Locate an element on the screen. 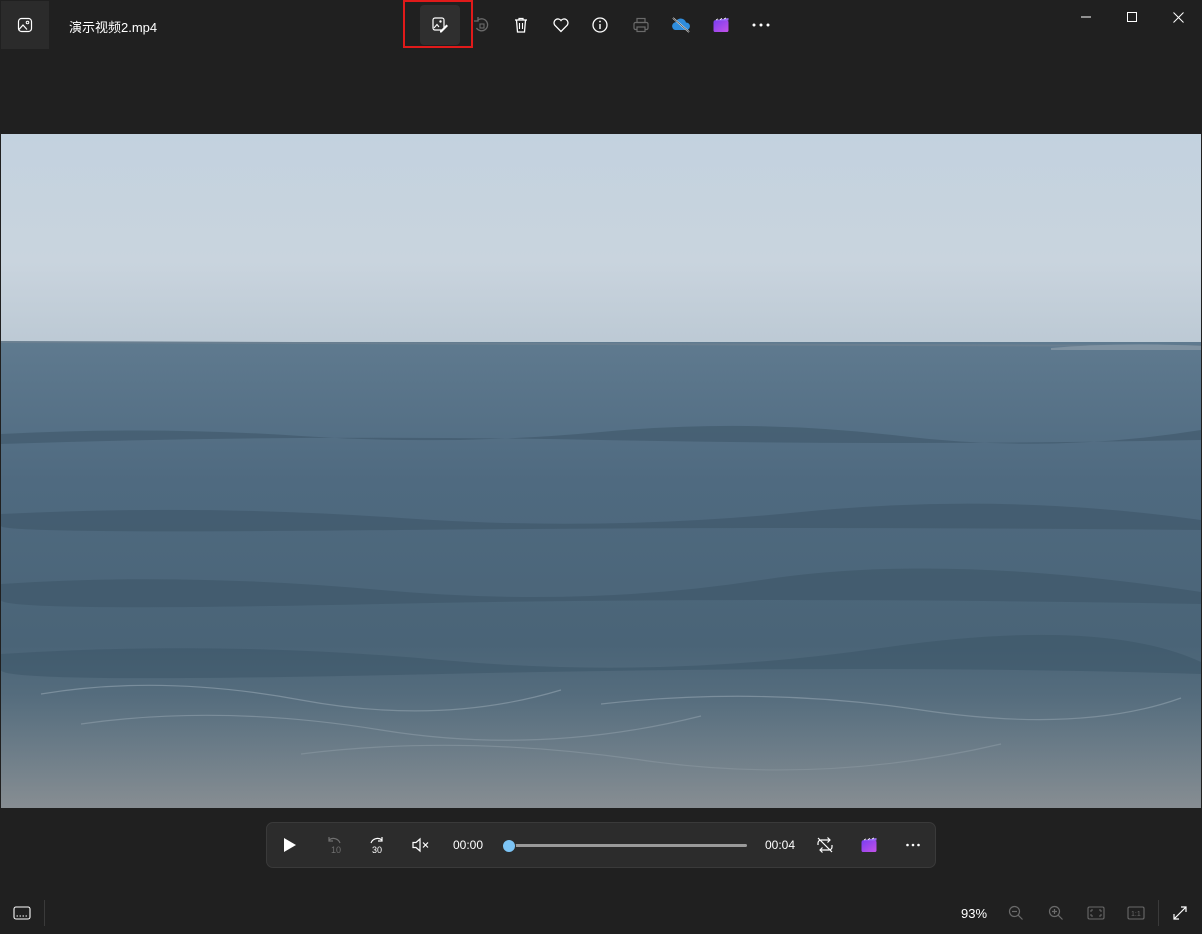 This screenshot has width=1202, height=934. minimize-icon is located at coordinates (1086, 17).